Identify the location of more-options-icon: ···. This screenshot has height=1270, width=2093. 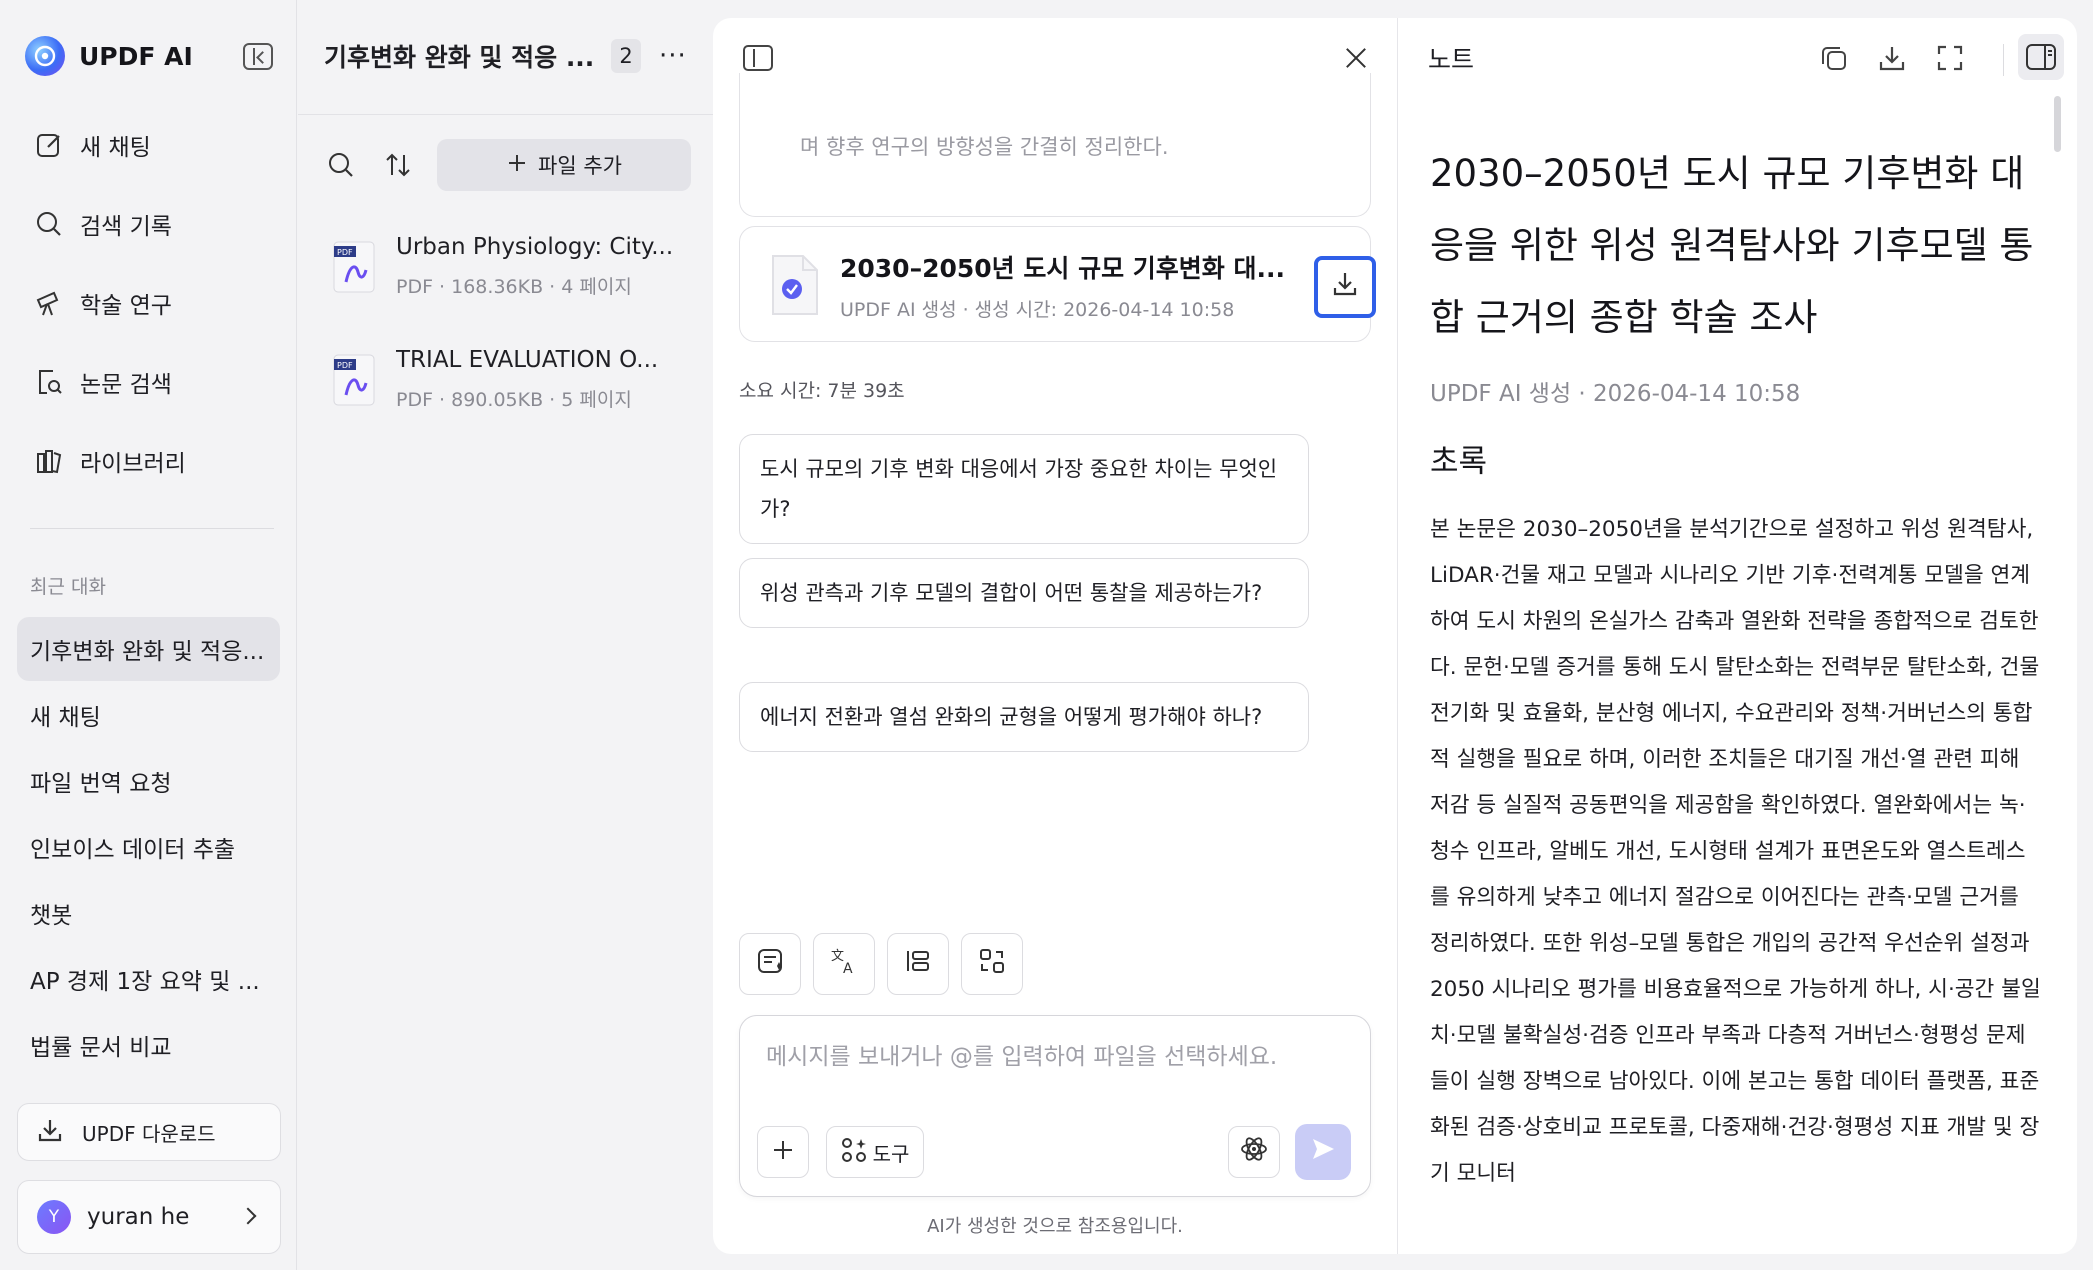
(673, 56).